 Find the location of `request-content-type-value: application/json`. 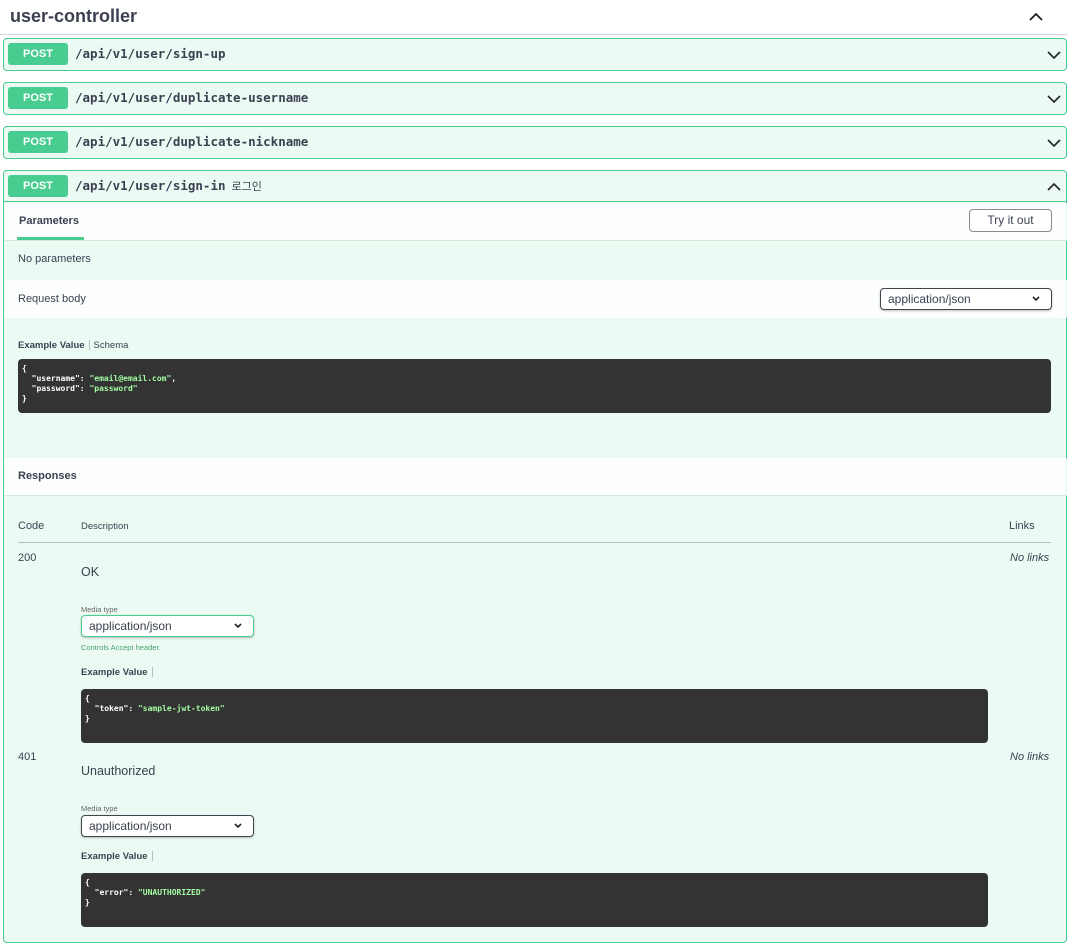

request-content-type-value: application/json is located at coordinates (929, 299).